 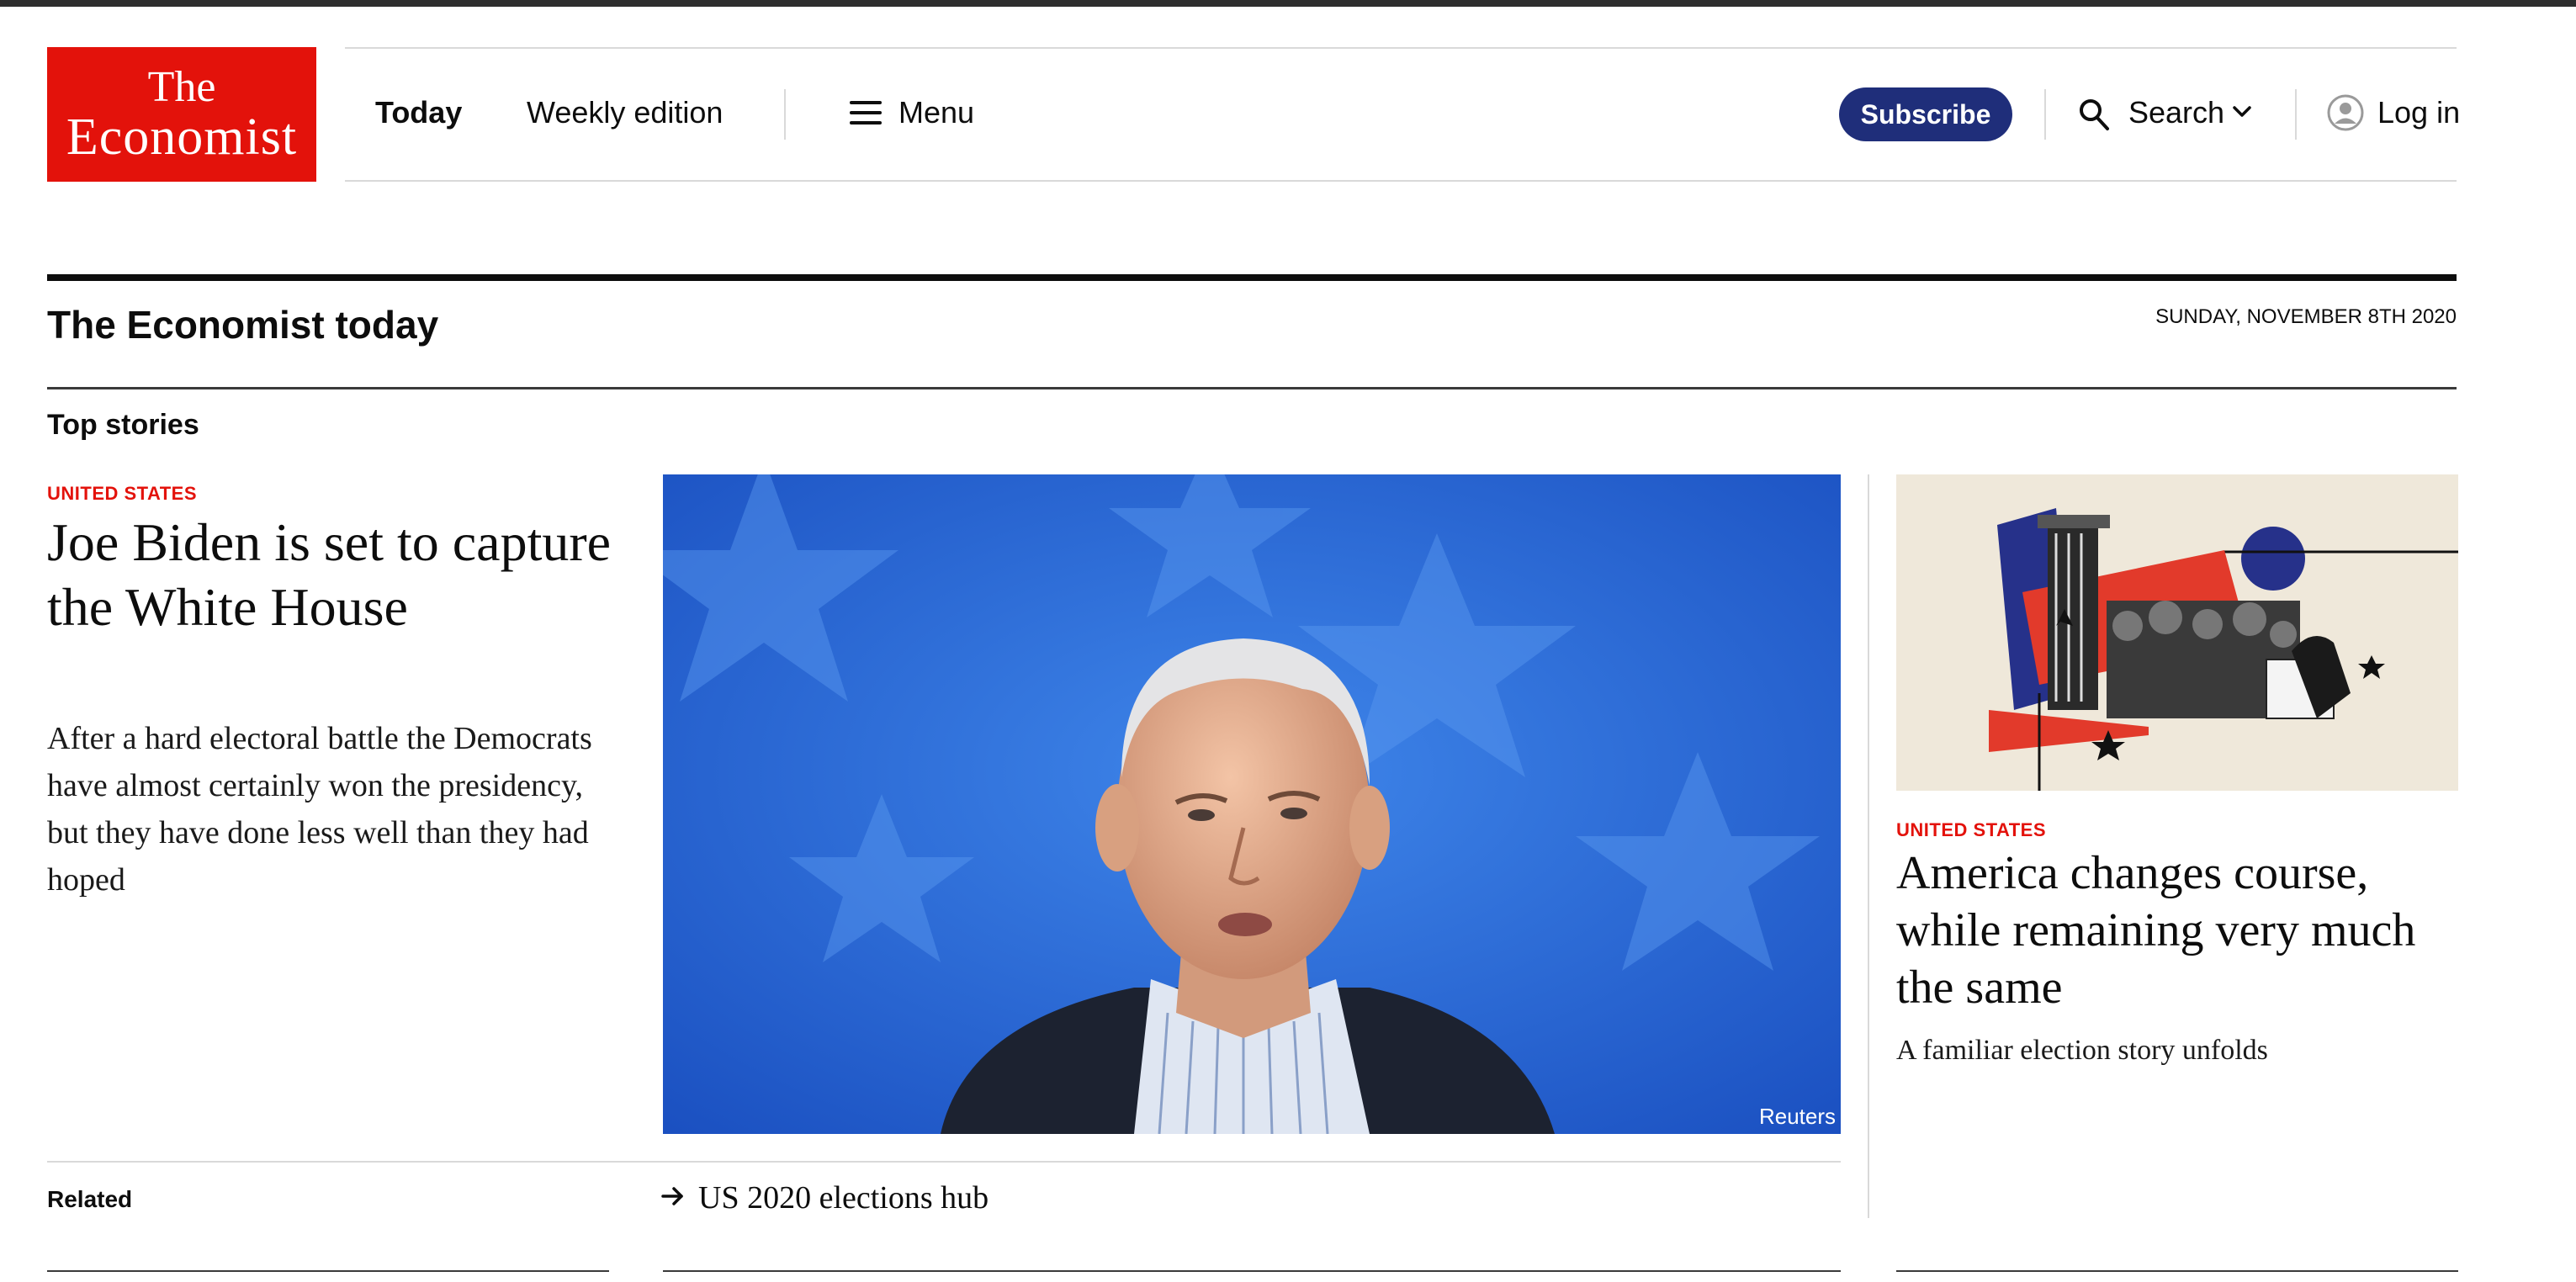 I want to click on chevron-down-icon, so click(x=2242, y=111).